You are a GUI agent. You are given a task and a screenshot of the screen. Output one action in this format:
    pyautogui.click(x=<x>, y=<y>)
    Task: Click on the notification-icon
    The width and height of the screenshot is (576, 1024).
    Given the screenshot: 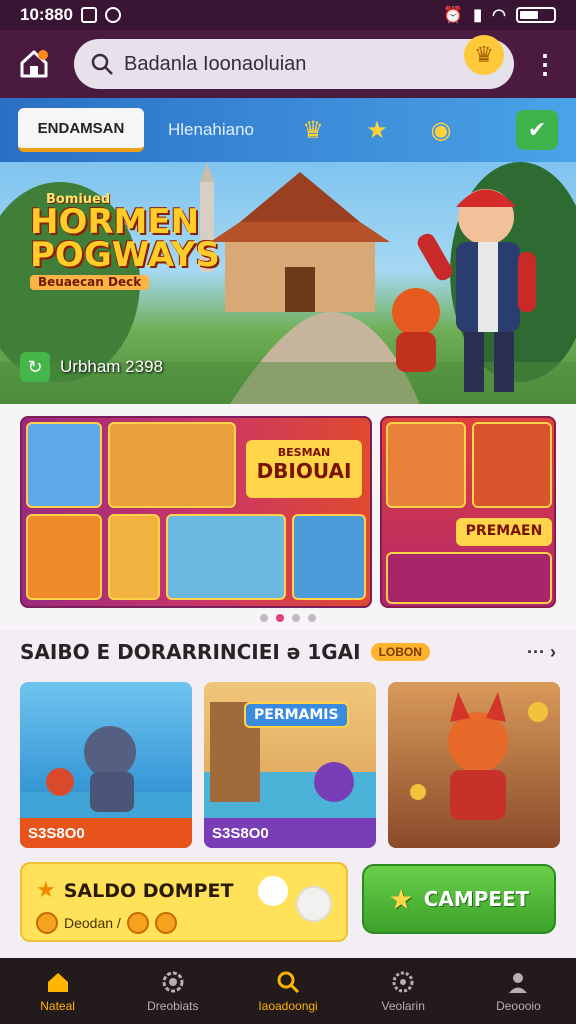 What is the action you would take?
    pyautogui.click(x=88, y=15)
    